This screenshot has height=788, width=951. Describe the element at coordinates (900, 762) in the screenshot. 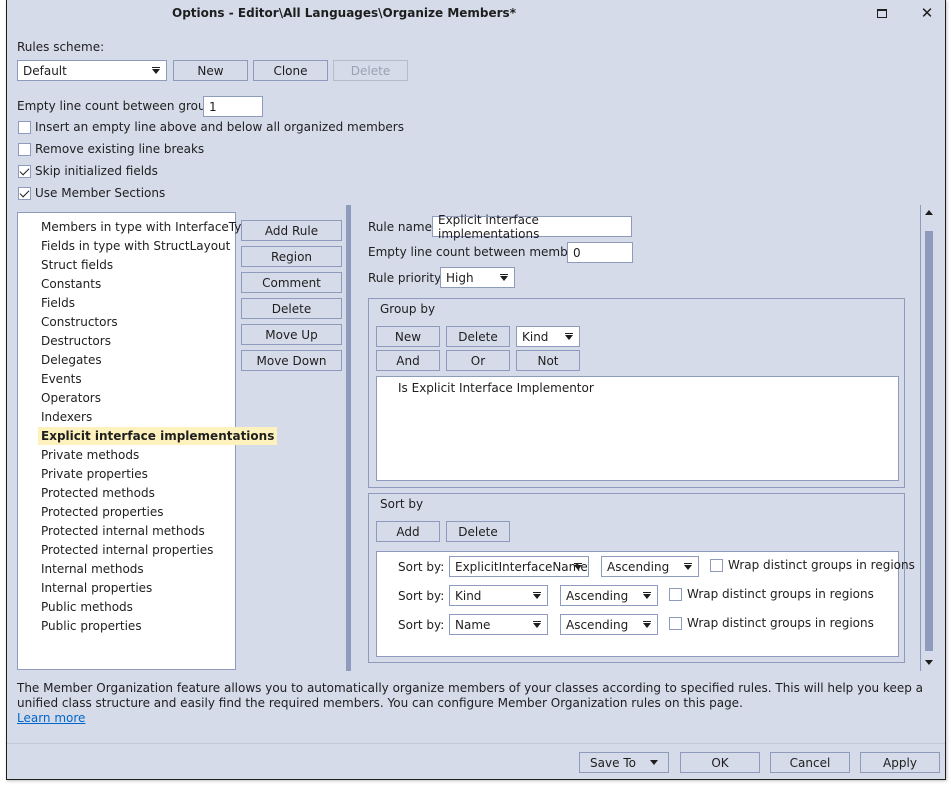

I see `apply-button: Apply` at that location.